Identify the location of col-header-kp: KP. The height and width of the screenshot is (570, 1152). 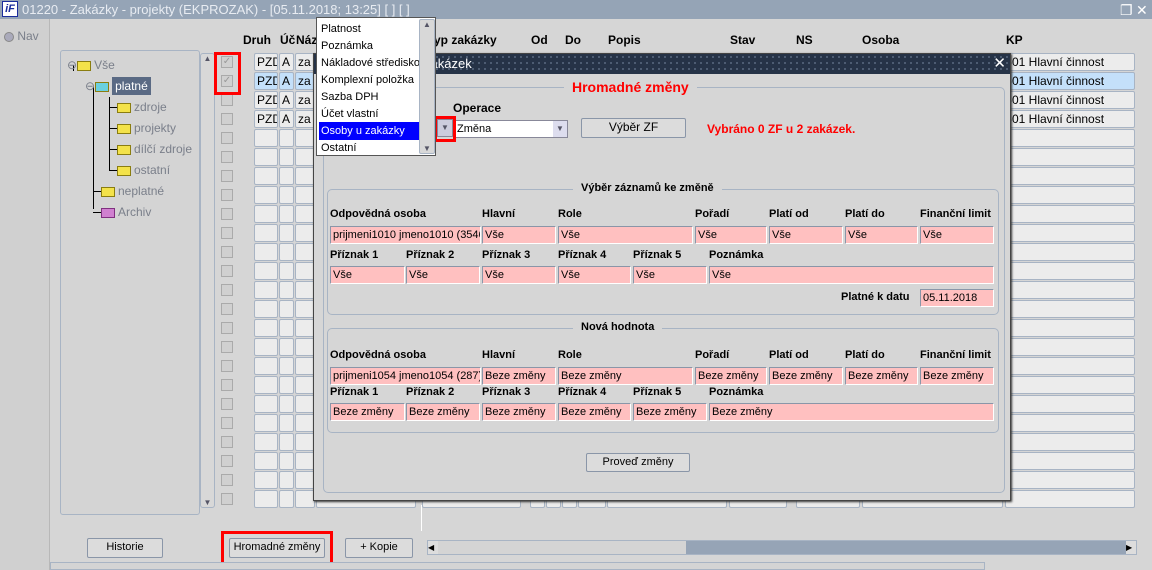
(1014, 40).